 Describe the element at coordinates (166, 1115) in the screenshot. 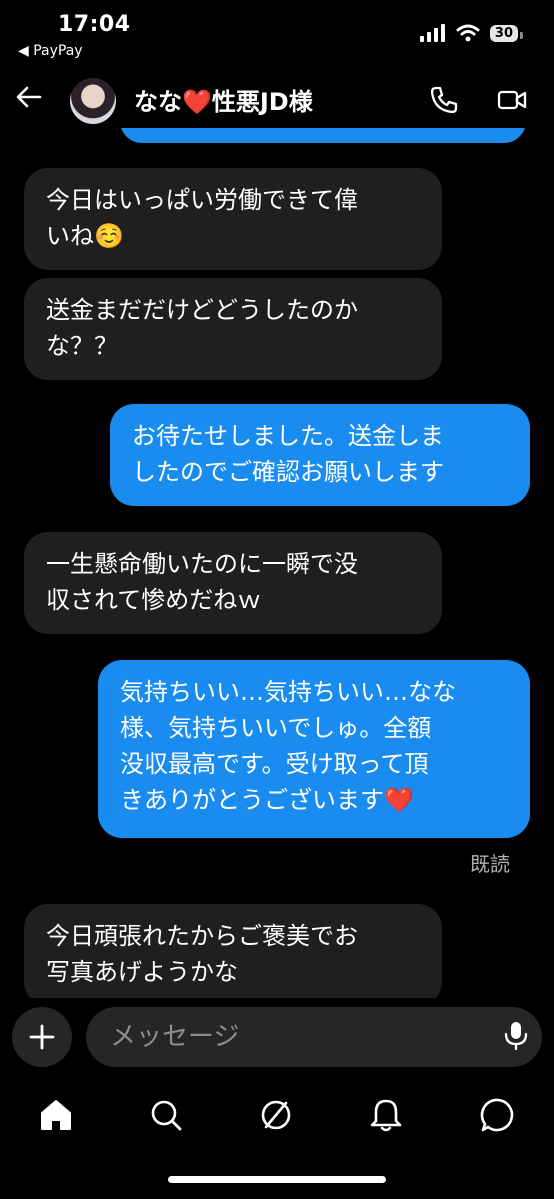

I see `search-icon` at that location.